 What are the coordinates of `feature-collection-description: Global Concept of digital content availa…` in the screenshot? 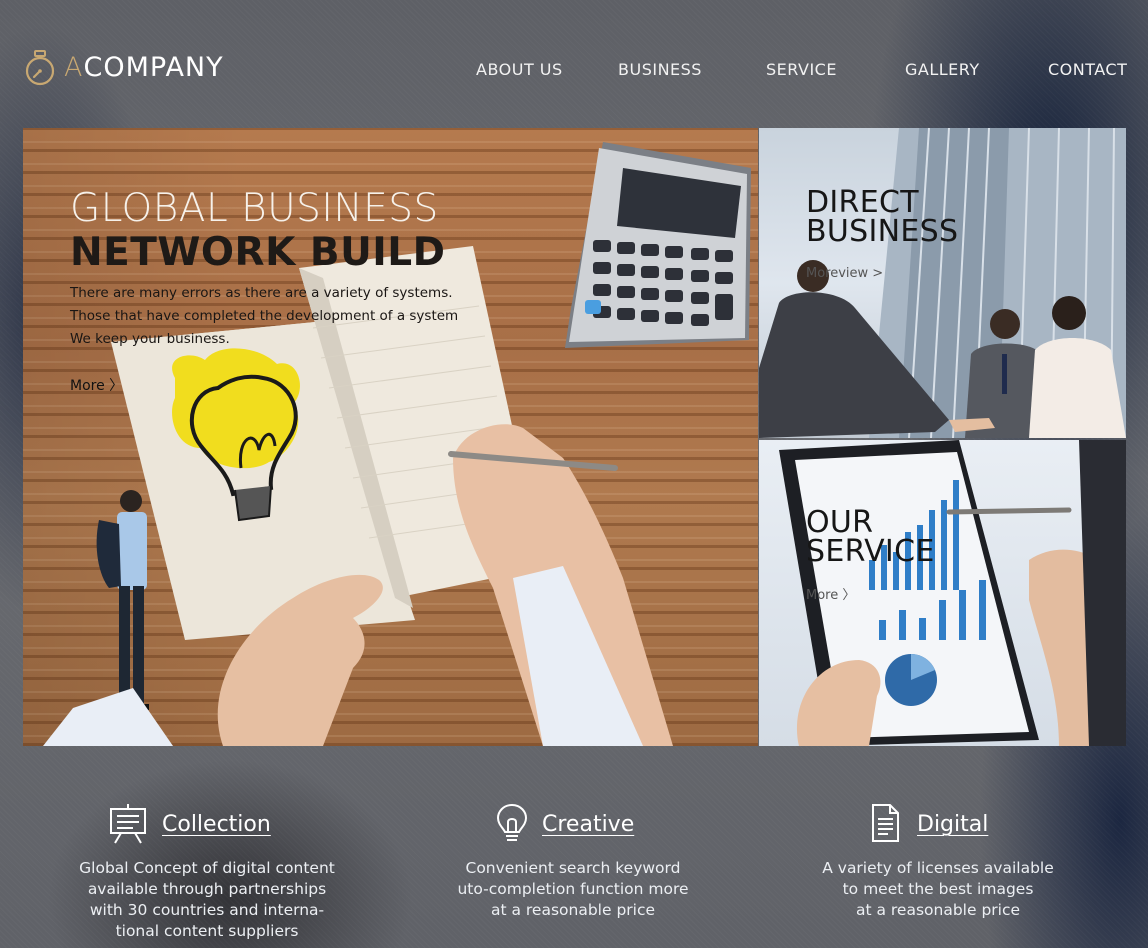 It's located at (207, 900).